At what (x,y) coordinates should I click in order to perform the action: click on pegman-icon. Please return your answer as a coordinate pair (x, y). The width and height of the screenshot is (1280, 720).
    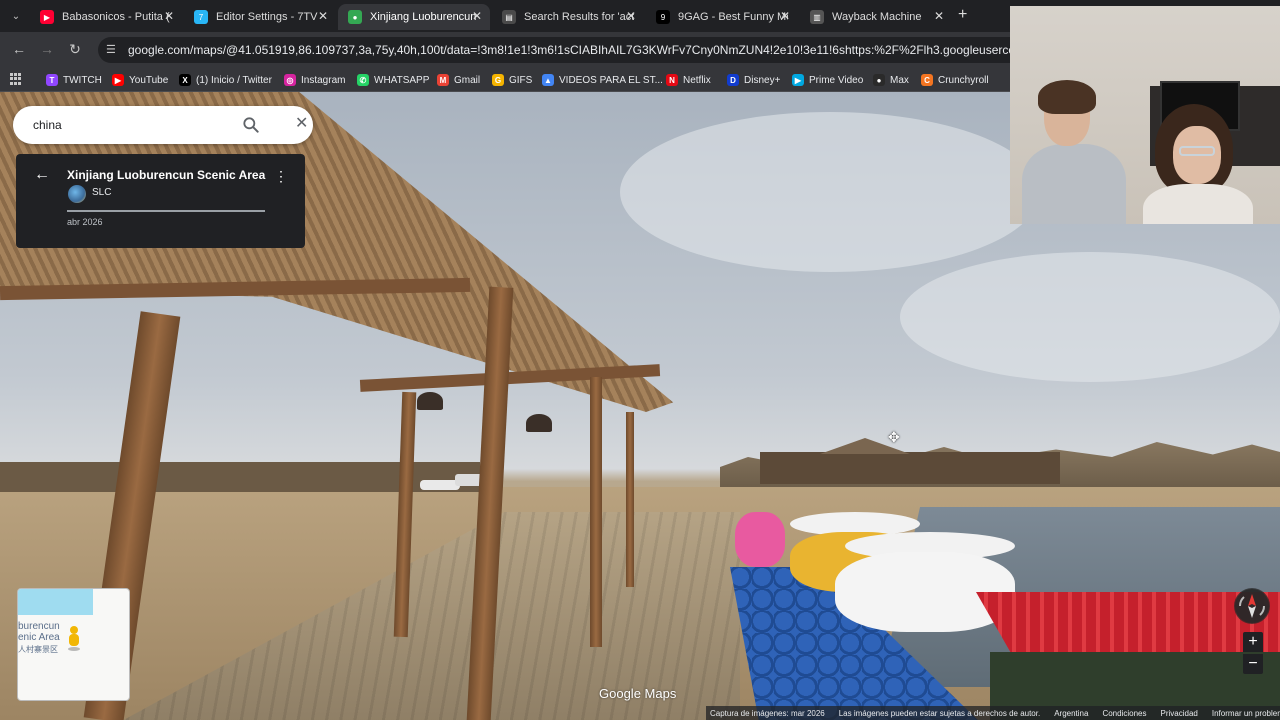
    Looking at the image, I should click on (74, 638).